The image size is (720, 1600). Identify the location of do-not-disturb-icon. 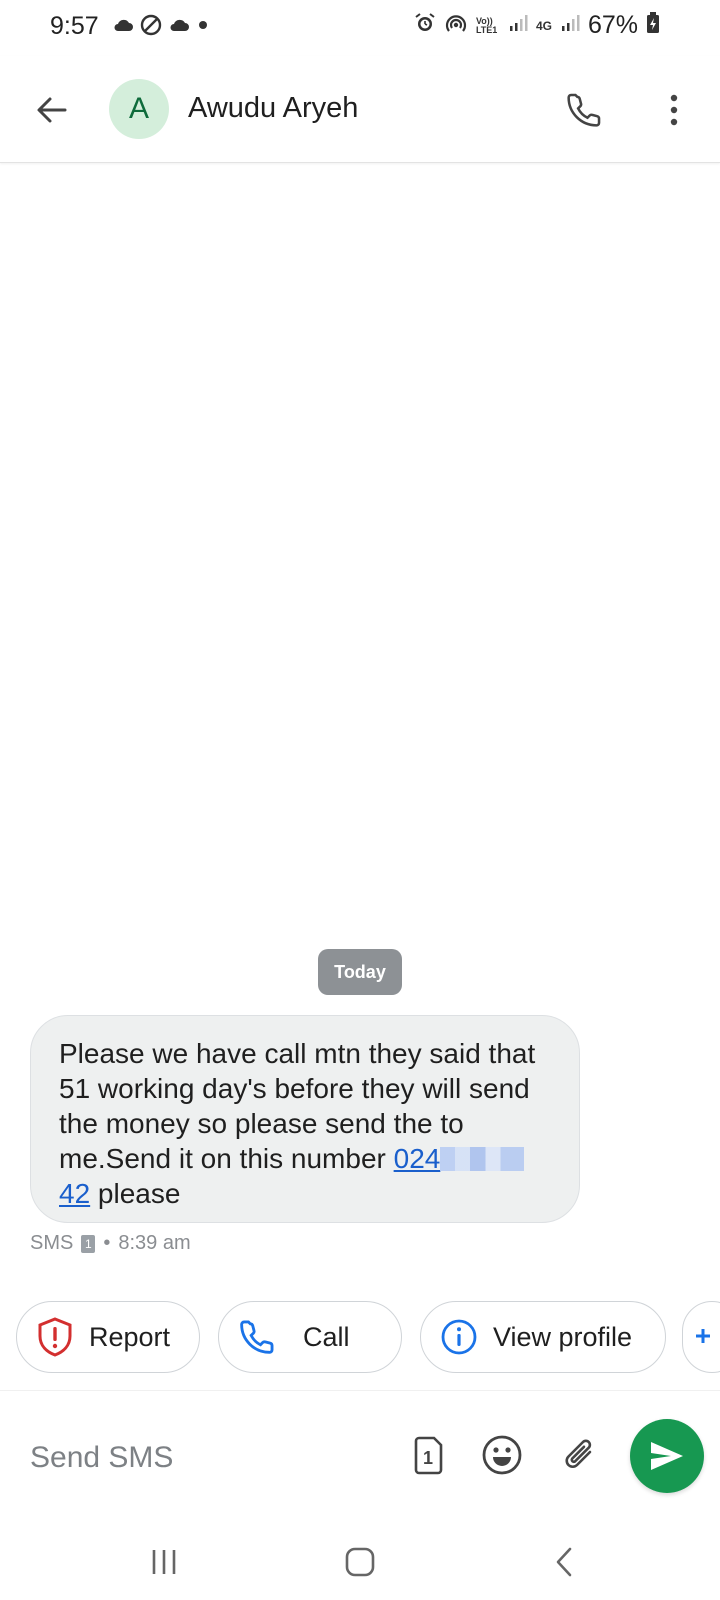
(151, 27).